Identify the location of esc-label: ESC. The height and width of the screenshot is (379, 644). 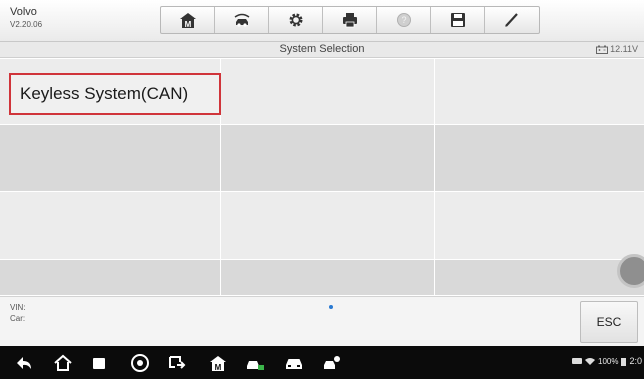
(609, 322).